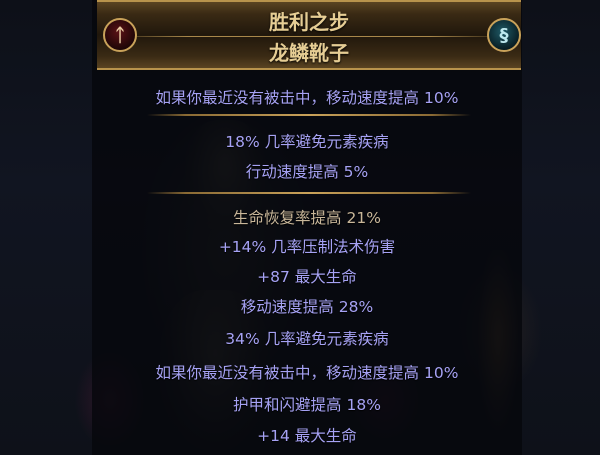  Describe the element at coordinates (307, 338) in the screenshot. I see `explicit-mod: 34% 几率避免元素疾病` at that location.